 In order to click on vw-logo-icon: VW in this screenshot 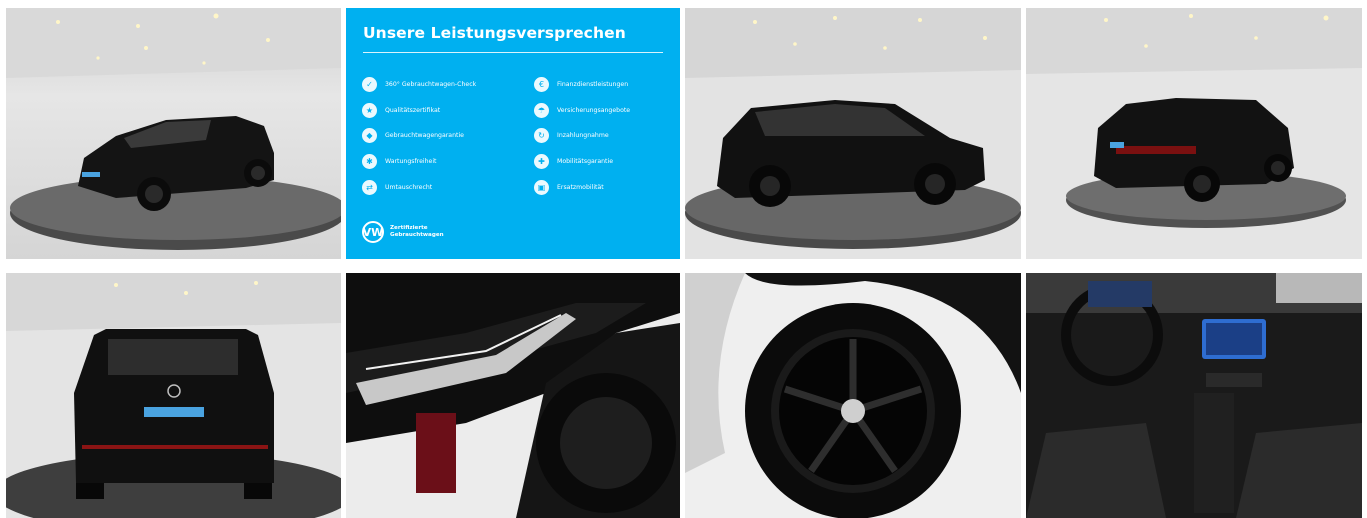, I will do `click(373, 232)`.